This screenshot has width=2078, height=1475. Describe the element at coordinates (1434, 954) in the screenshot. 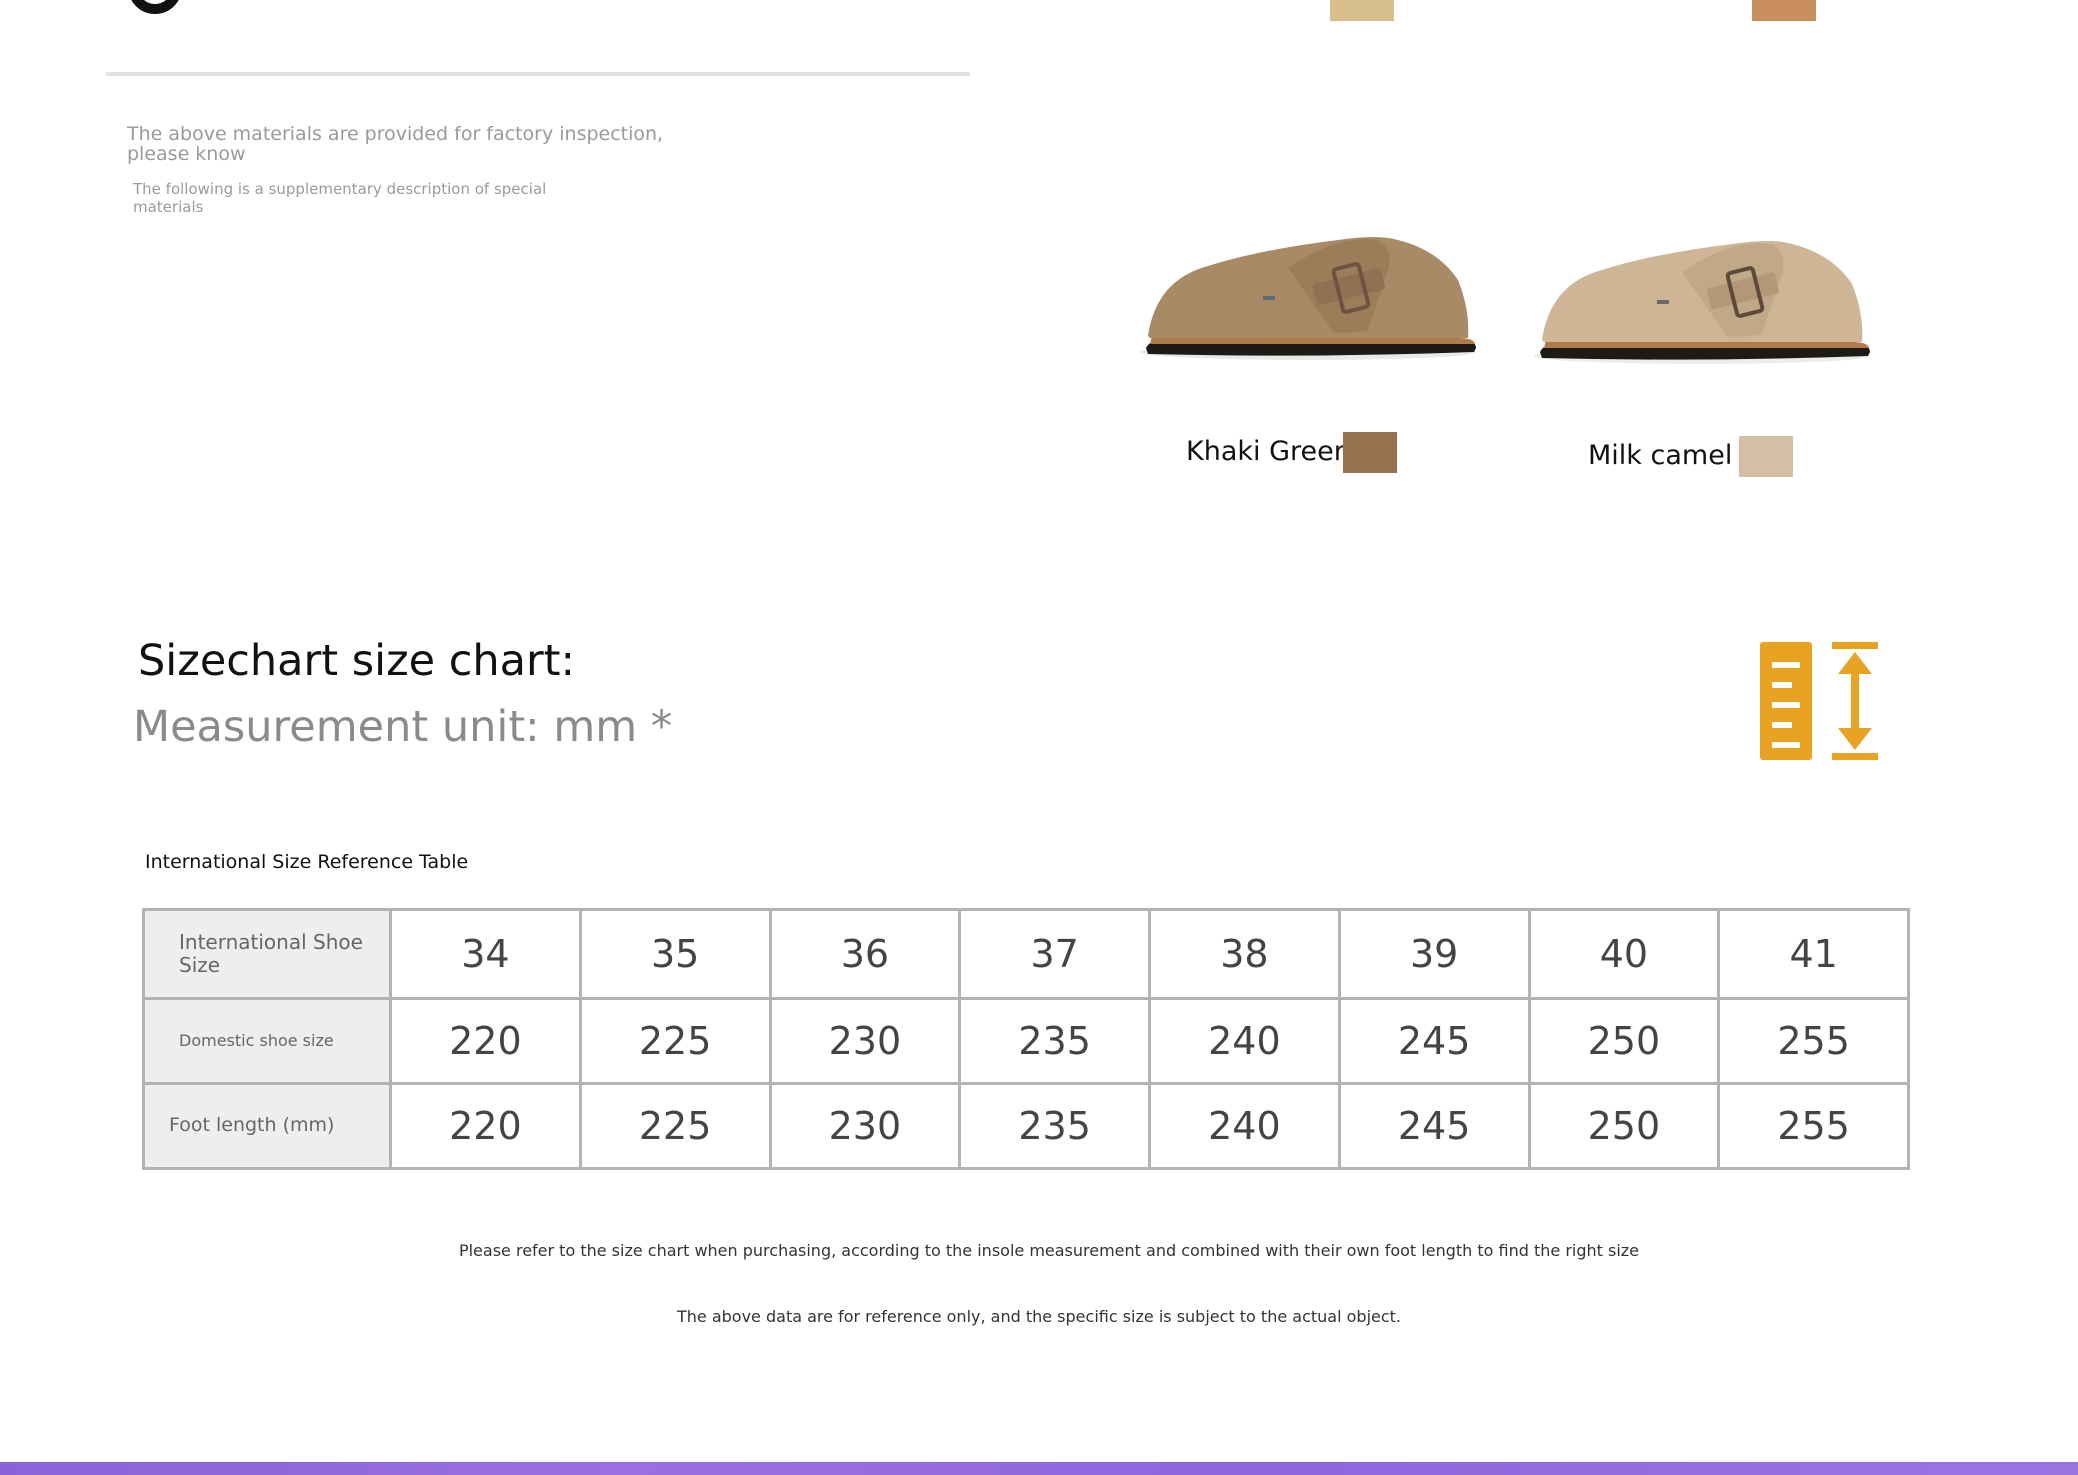

I see `table-cell: 39` at that location.